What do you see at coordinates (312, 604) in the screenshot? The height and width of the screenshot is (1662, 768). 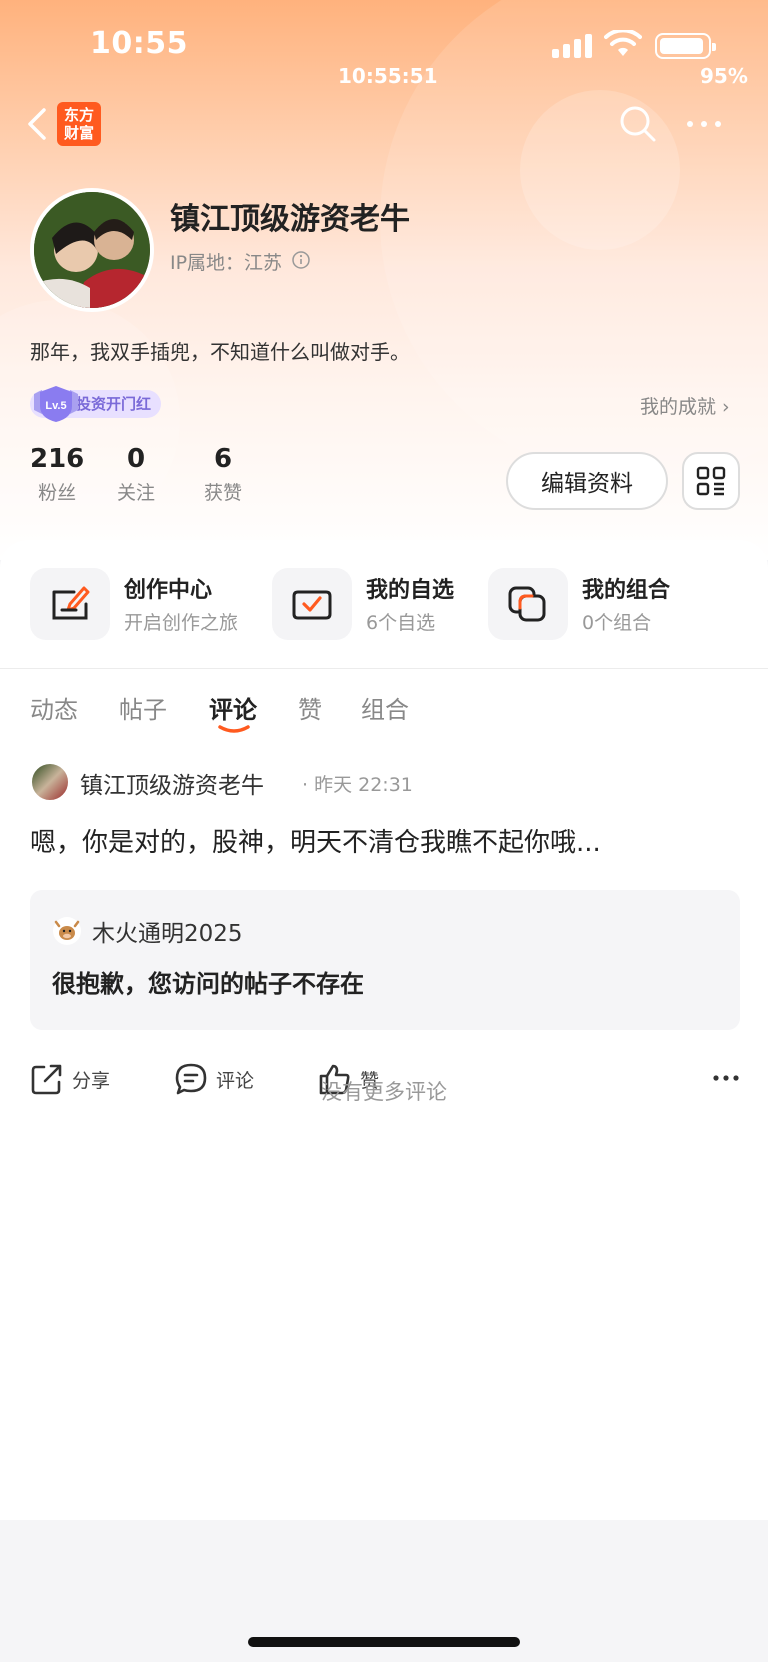 I see `watchlist-icon` at bounding box center [312, 604].